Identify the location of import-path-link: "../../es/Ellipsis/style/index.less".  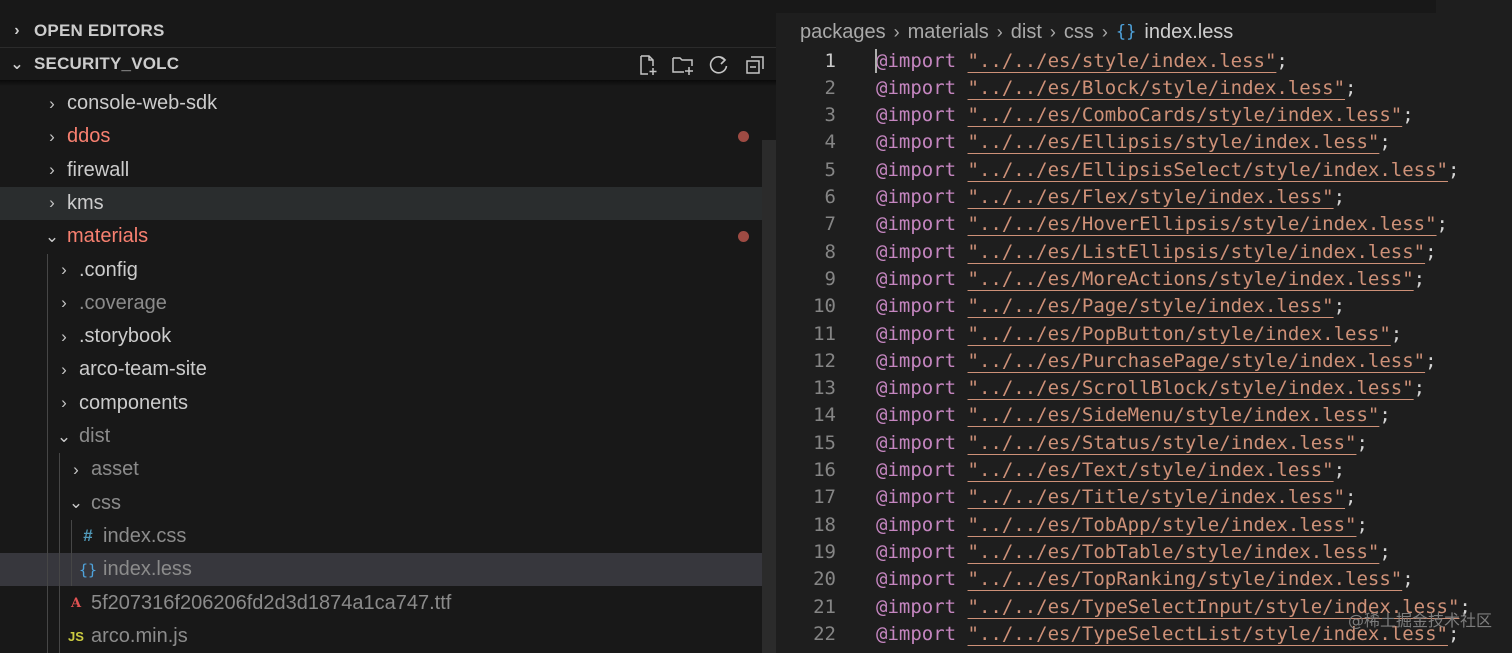
(1174, 142).